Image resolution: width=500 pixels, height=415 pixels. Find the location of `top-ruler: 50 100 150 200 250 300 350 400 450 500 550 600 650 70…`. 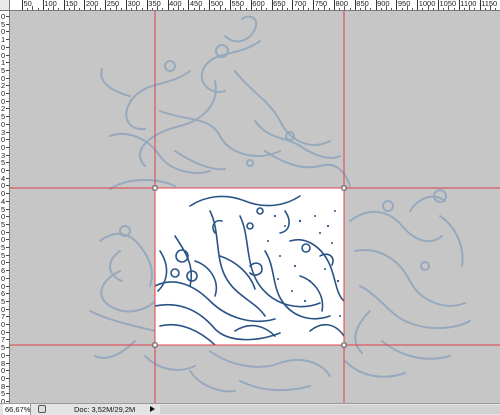

top-ruler: 50 100 150 200 250 300 350 400 450 500 550 600 650 70… is located at coordinates (250, 5).